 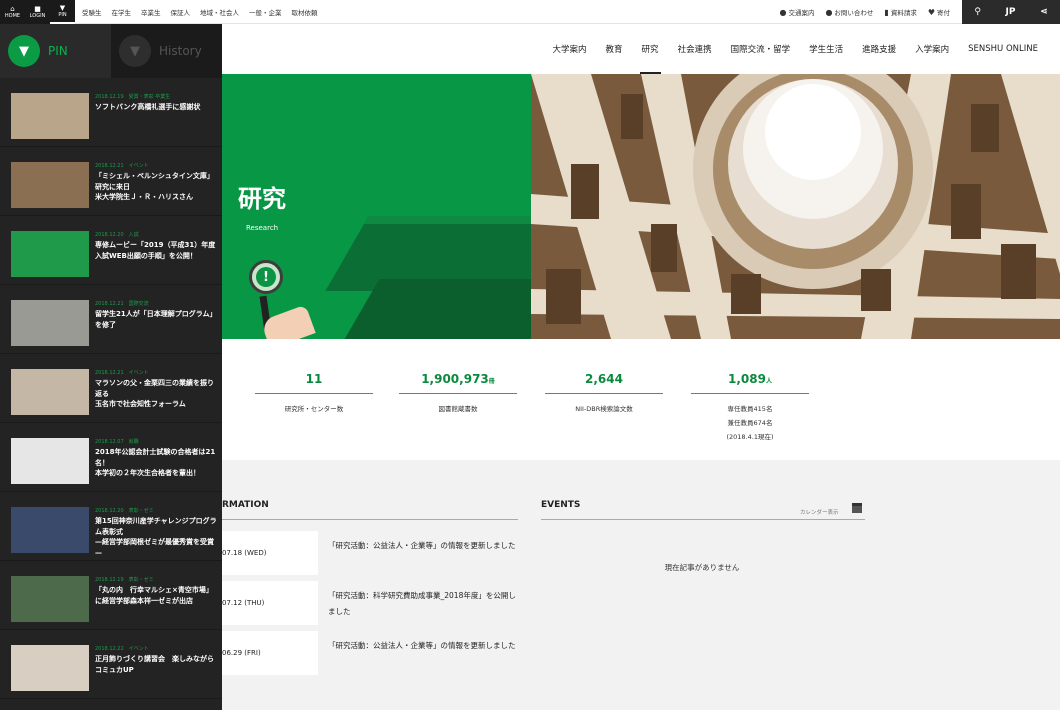 I want to click on search-icon: ⚲, so click(x=977, y=12).